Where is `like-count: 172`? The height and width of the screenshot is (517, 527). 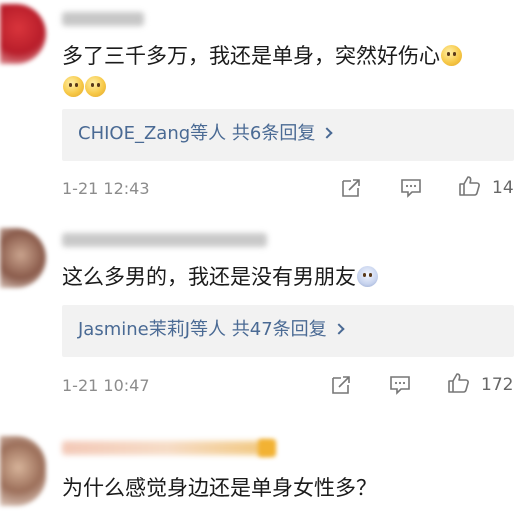 like-count: 172 is located at coordinates (497, 385).